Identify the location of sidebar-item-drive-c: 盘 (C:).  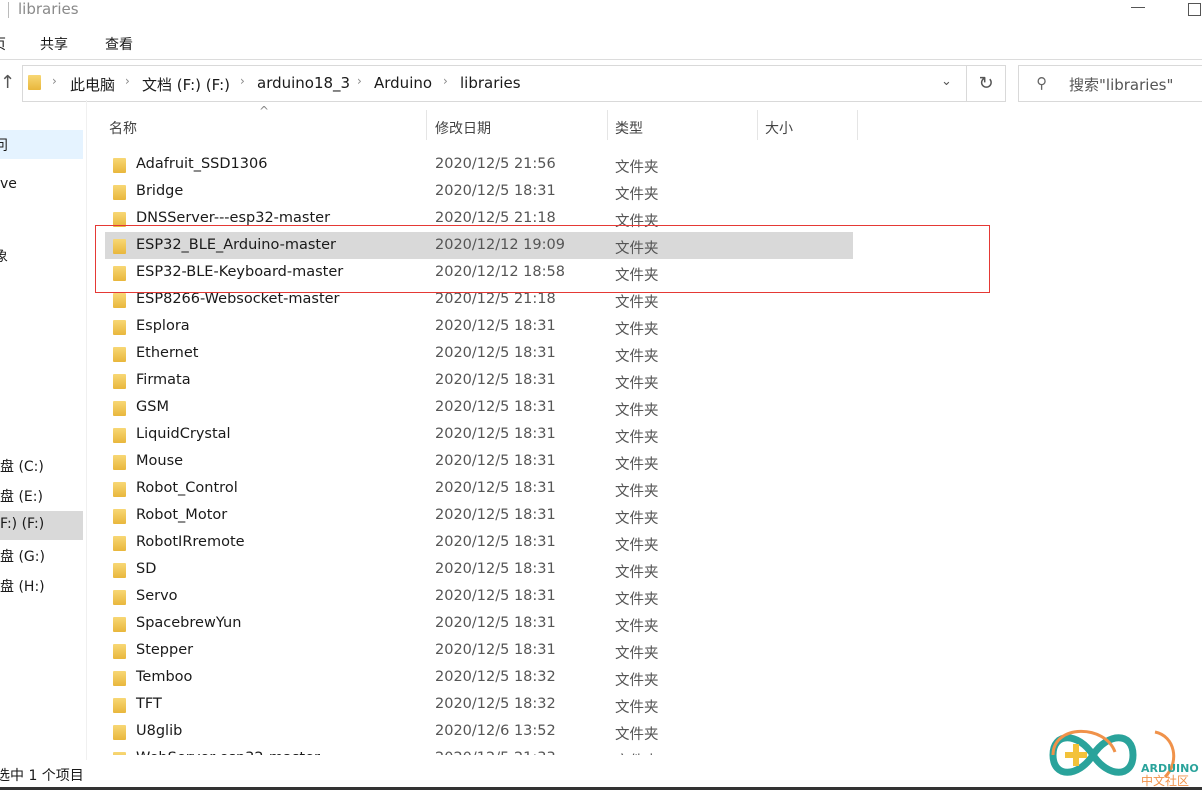
(22, 466).